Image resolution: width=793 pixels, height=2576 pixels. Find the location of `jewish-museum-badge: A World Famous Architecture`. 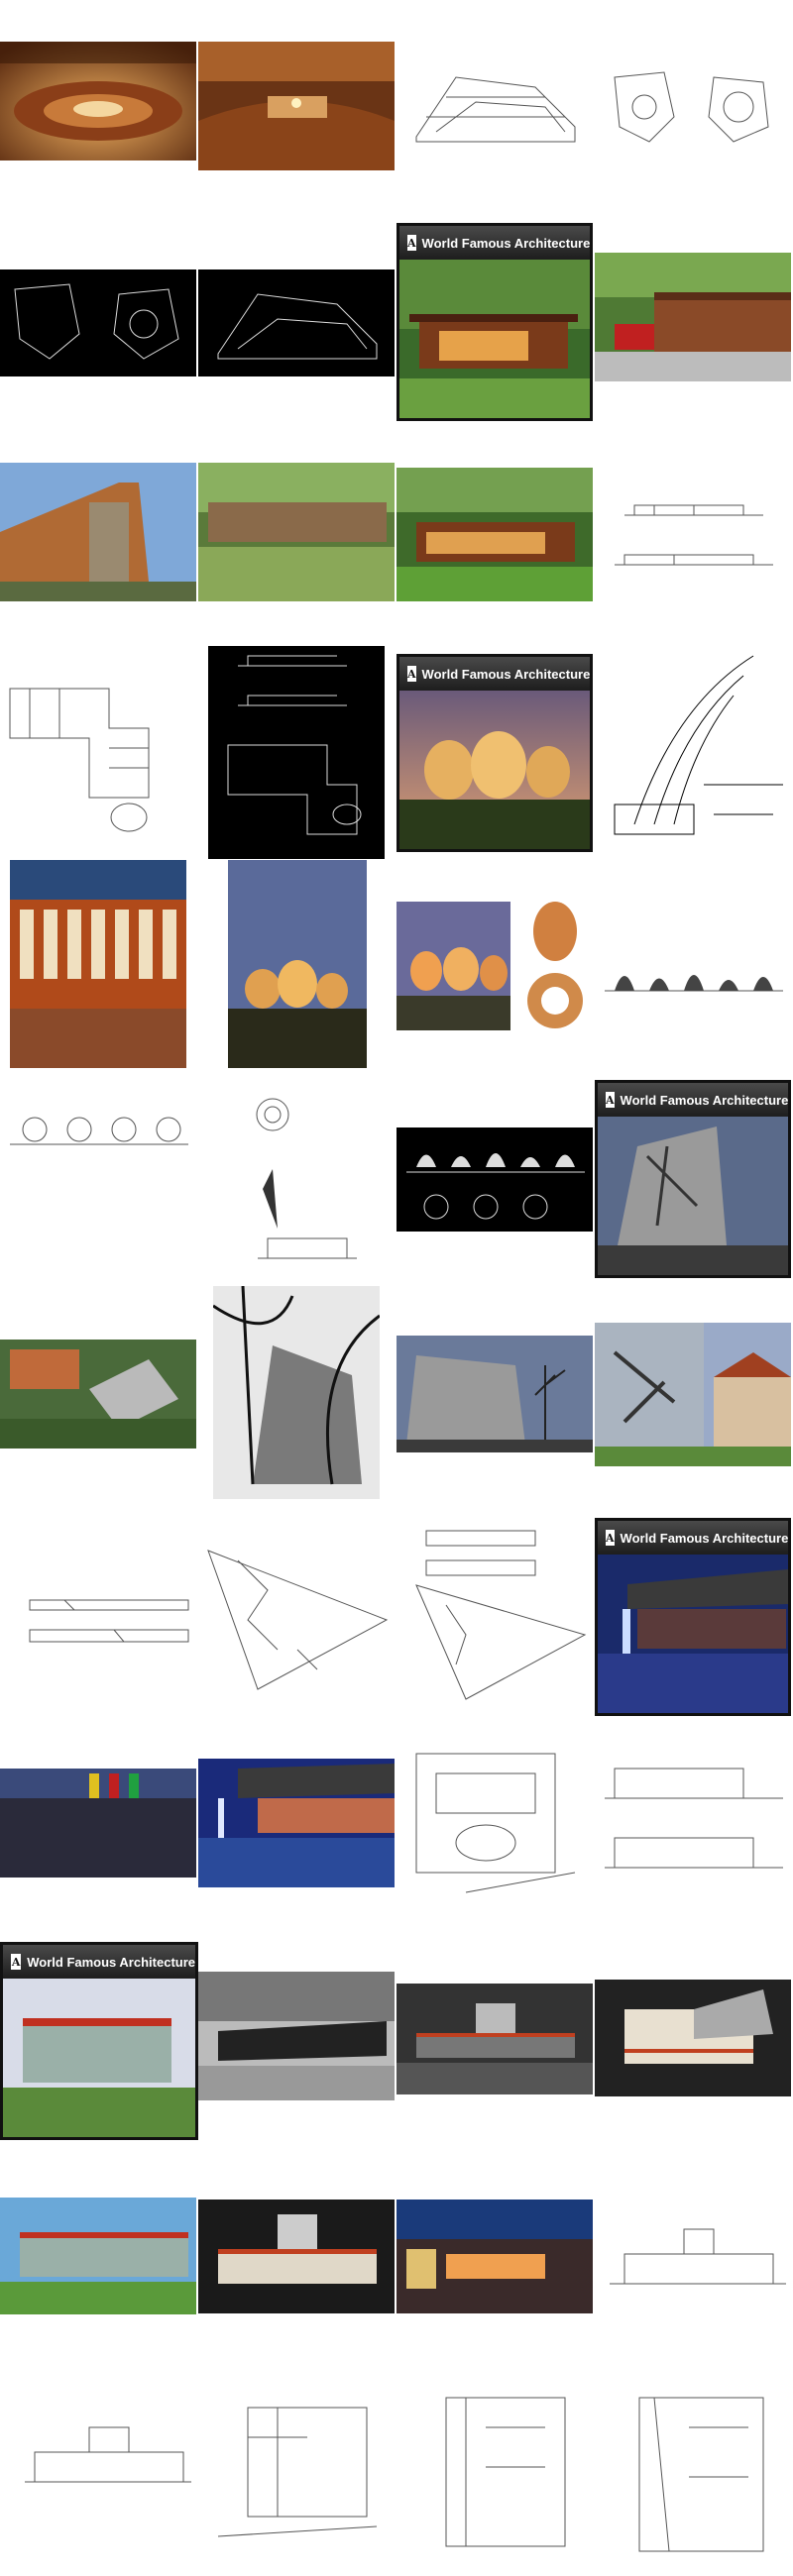

jewish-museum-badge: A World Famous Architecture is located at coordinates (693, 1179).